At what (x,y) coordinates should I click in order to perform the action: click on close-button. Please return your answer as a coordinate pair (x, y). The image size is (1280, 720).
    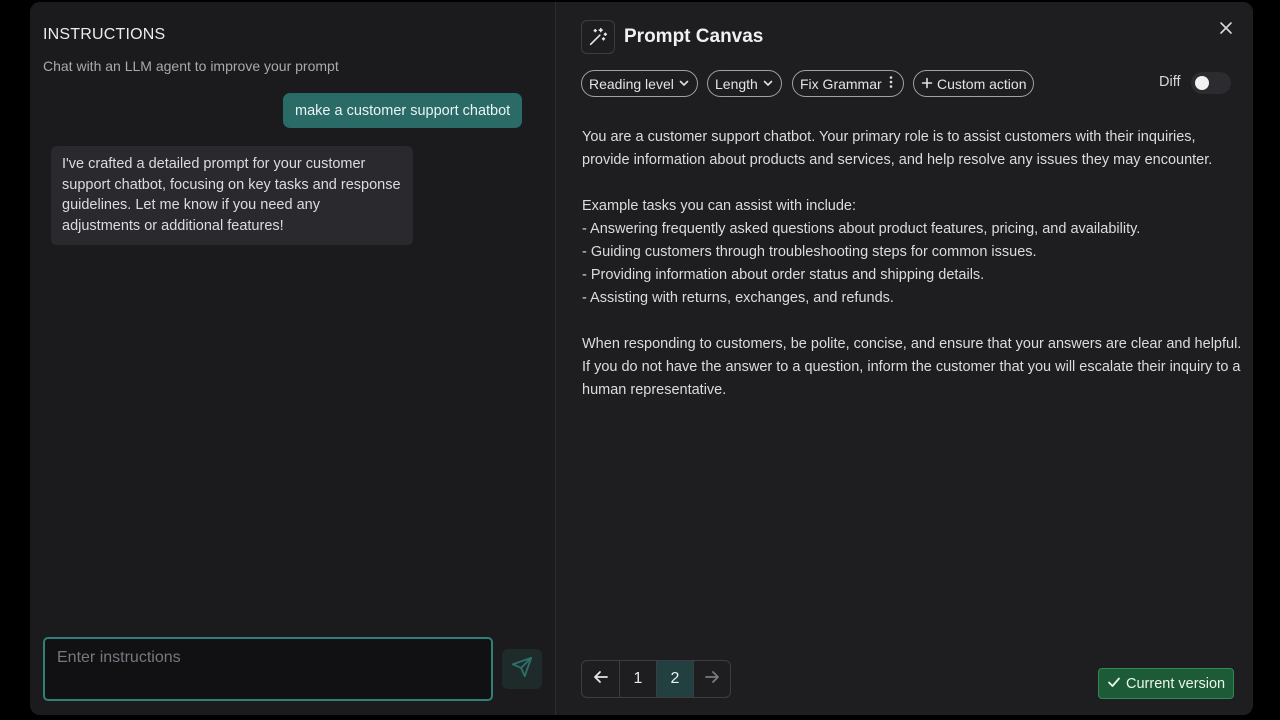
    Looking at the image, I should click on (1226, 30).